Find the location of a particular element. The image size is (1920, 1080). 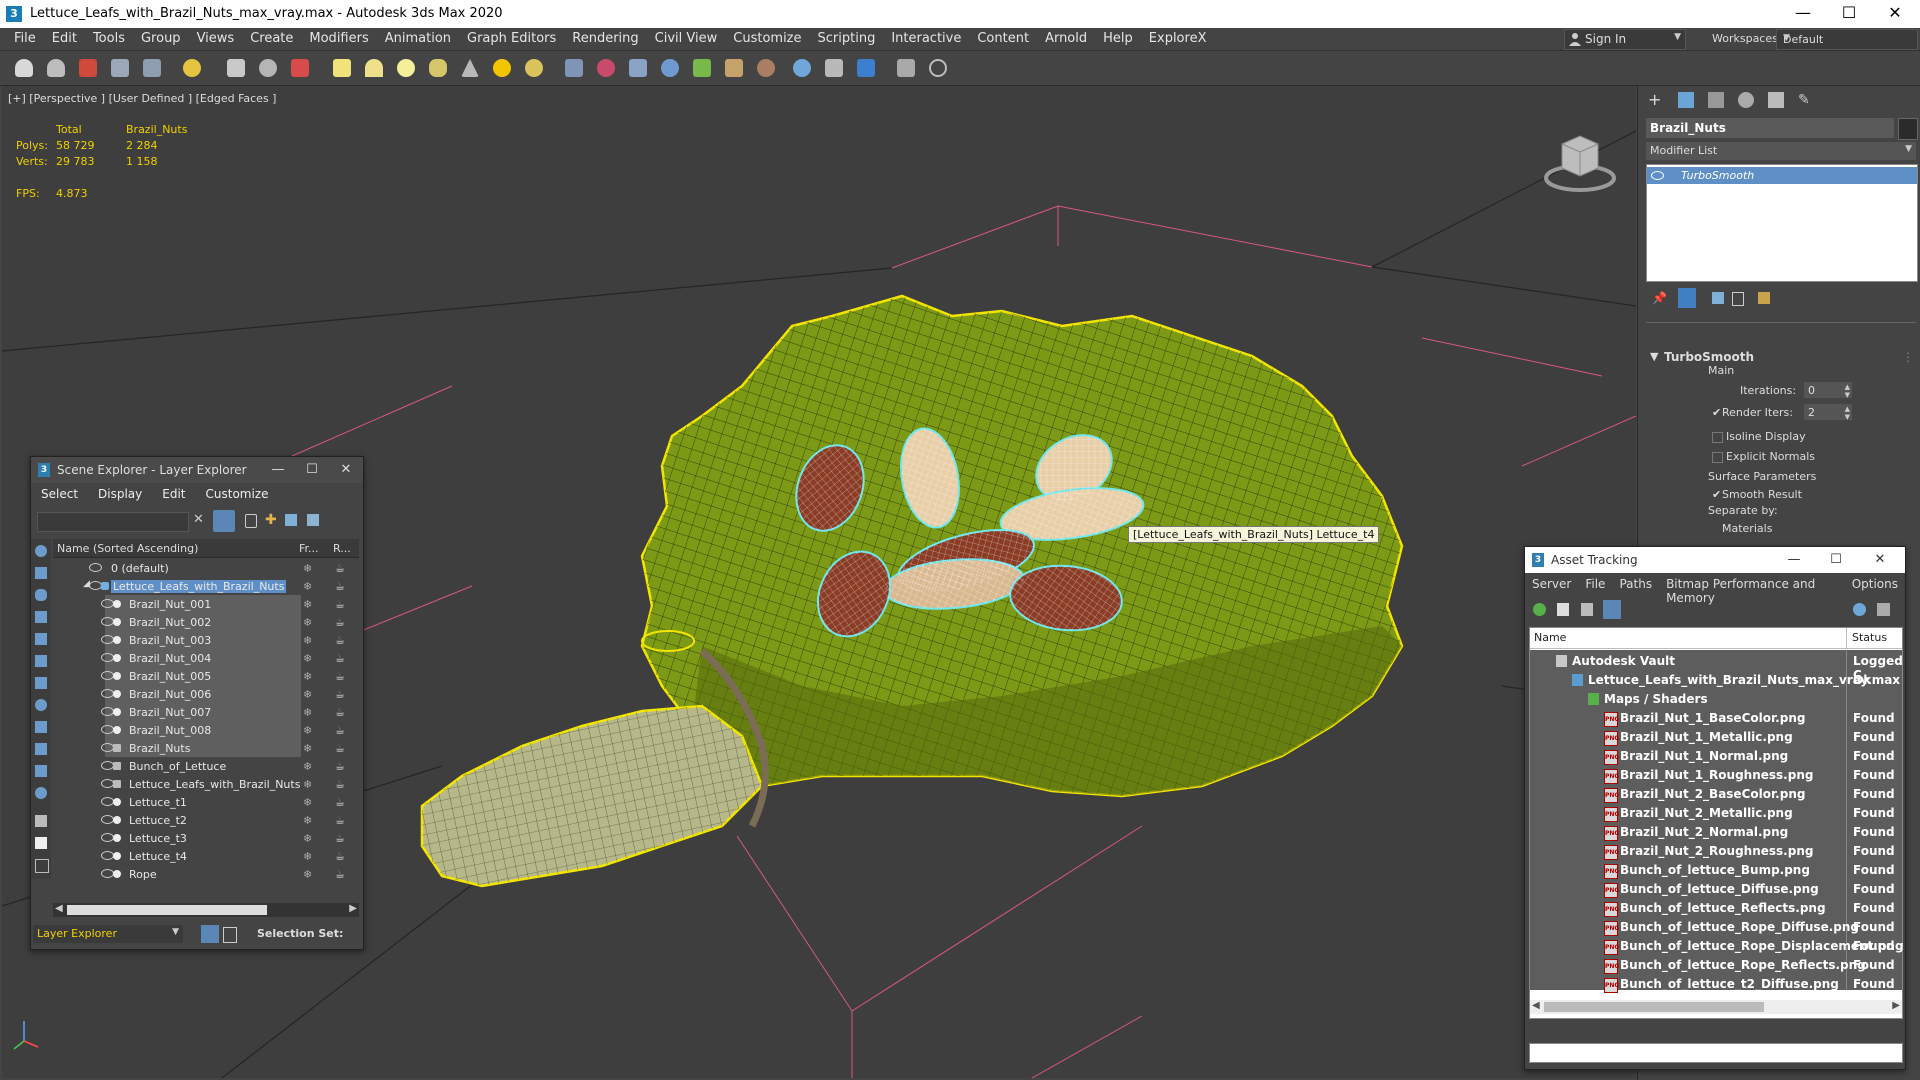

layer-row: Brazil_Nut_001 ❄ ☕ is located at coordinates (206, 604).